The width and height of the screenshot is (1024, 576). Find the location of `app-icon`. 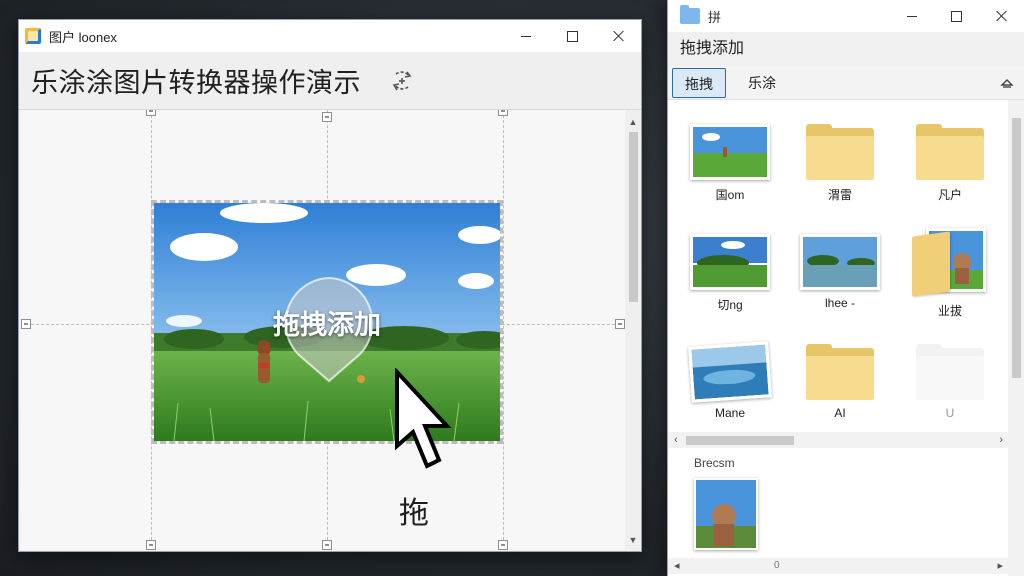

app-icon is located at coordinates (33, 36).